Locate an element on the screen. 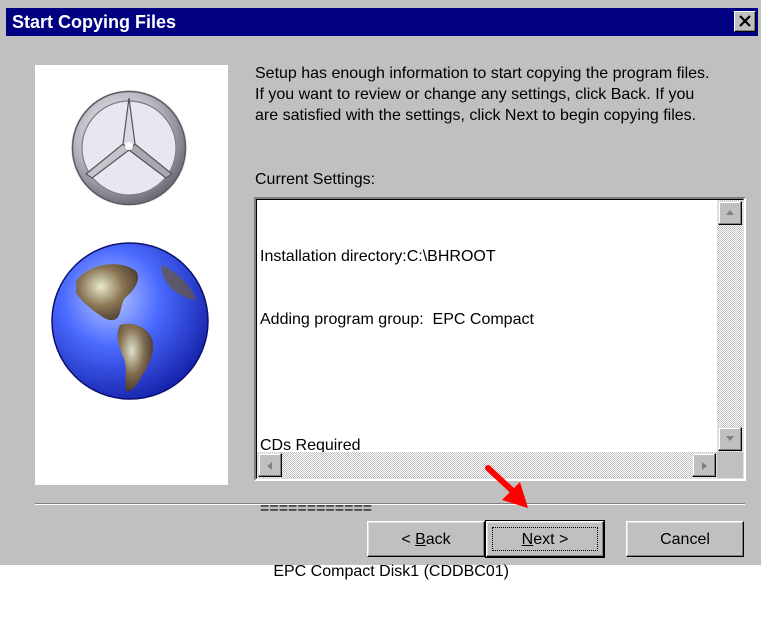 This screenshot has height=624, width=761. globe-image is located at coordinates (130, 321).